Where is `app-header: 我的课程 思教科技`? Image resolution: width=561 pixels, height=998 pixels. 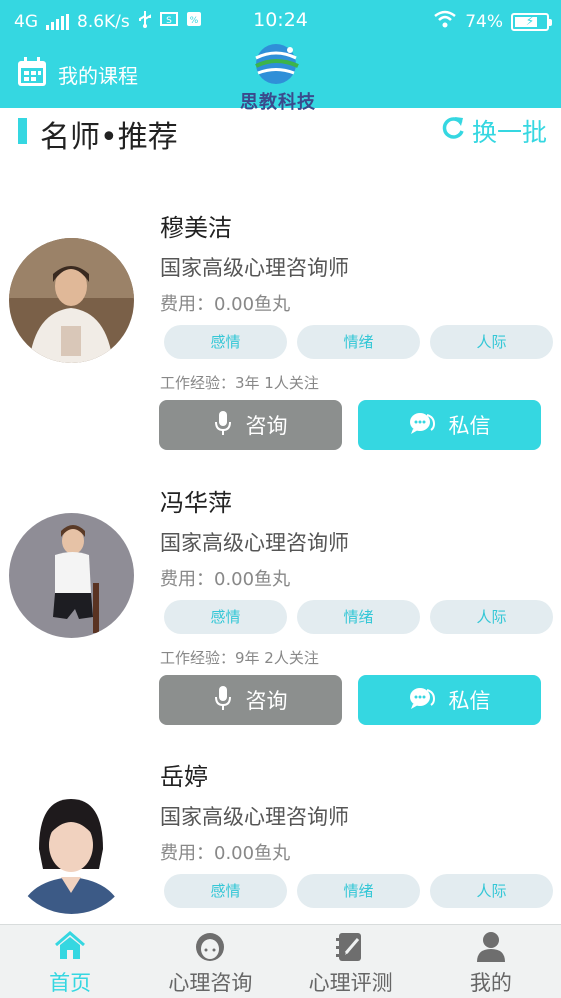 app-header: 我的课程 思教科技 is located at coordinates (280, 76).